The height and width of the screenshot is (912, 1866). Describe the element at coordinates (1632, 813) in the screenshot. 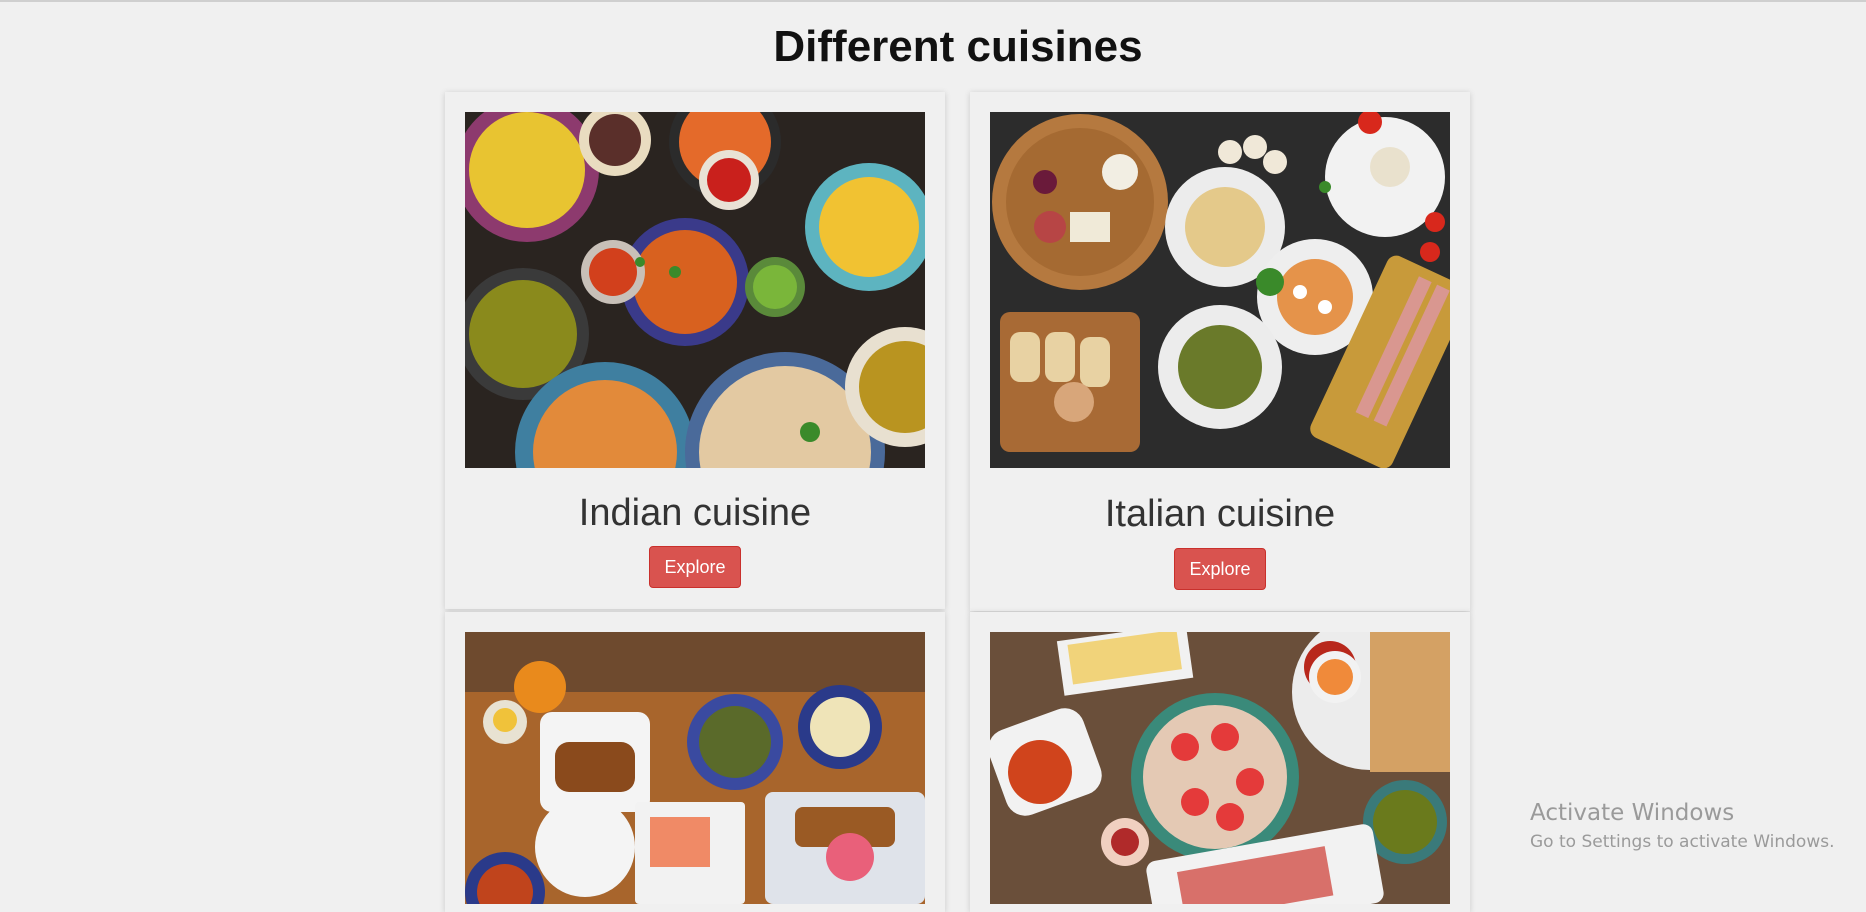

I see `watermark-title: Activate Windows` at that location.